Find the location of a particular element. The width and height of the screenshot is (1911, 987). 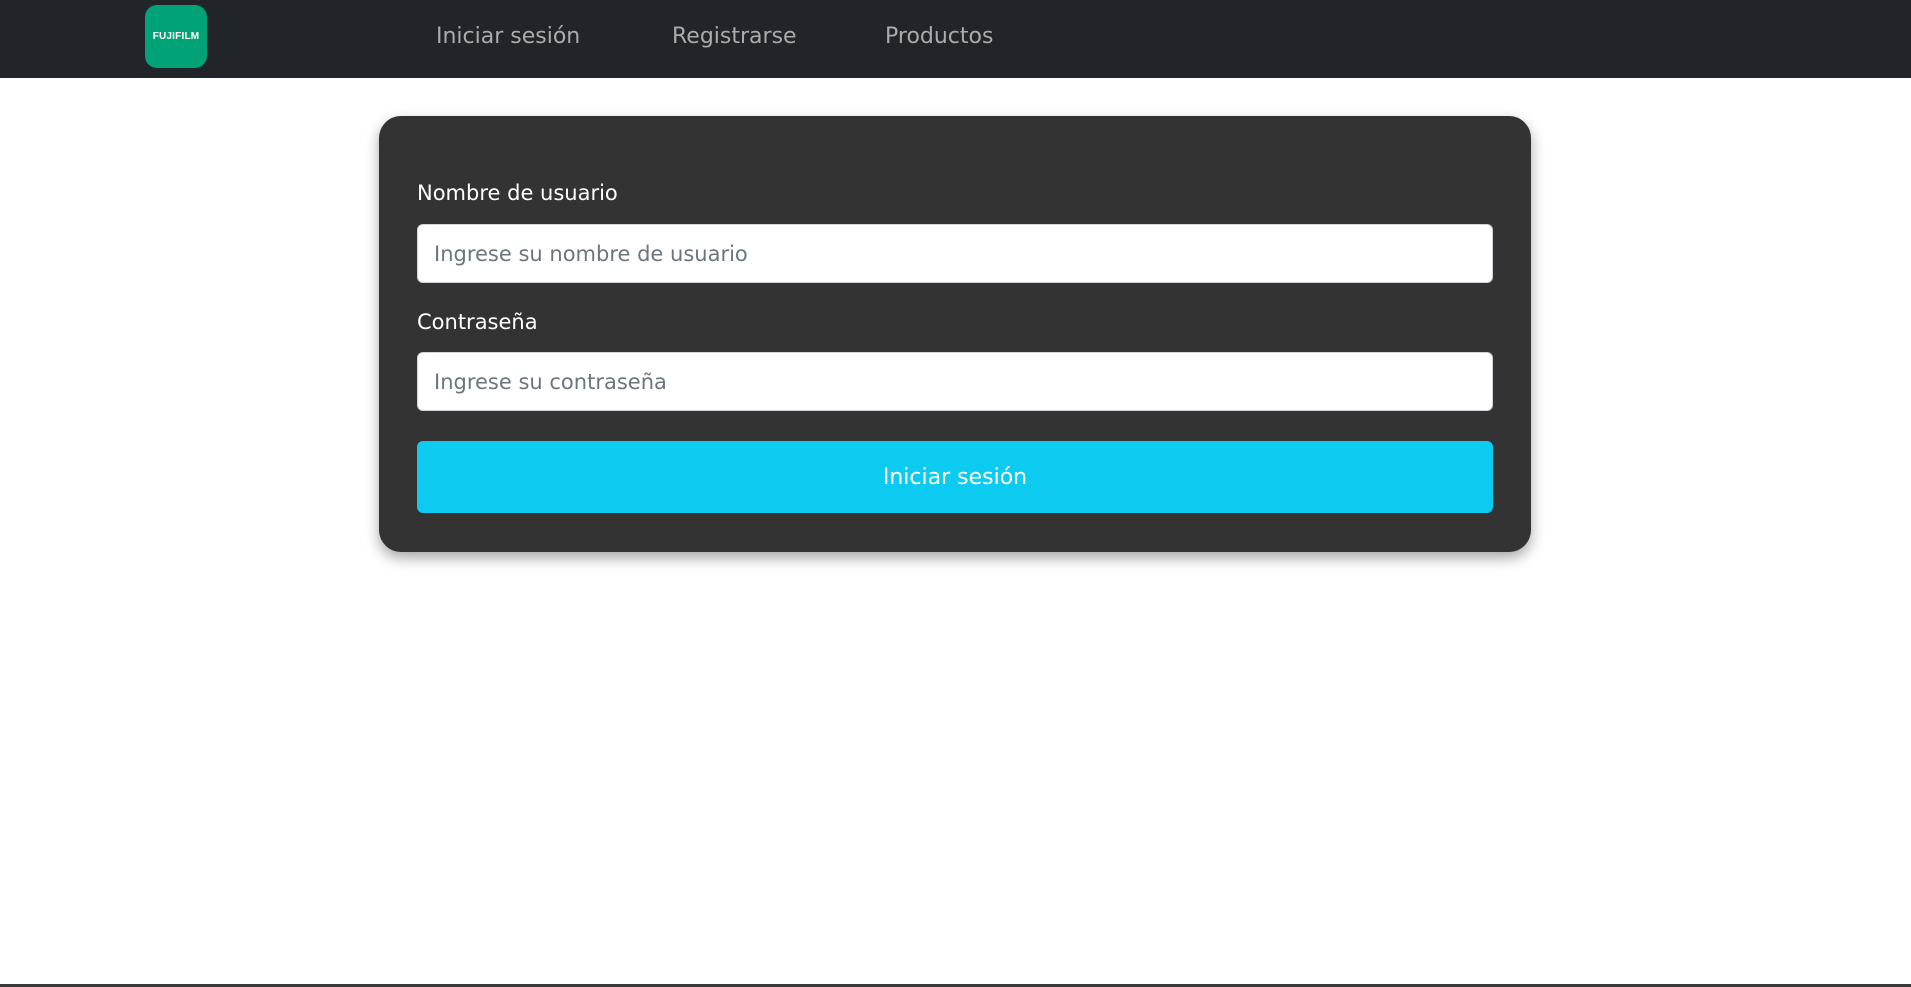

login-submit-button: Iniciar sesión is located at coordinates (955, 477).